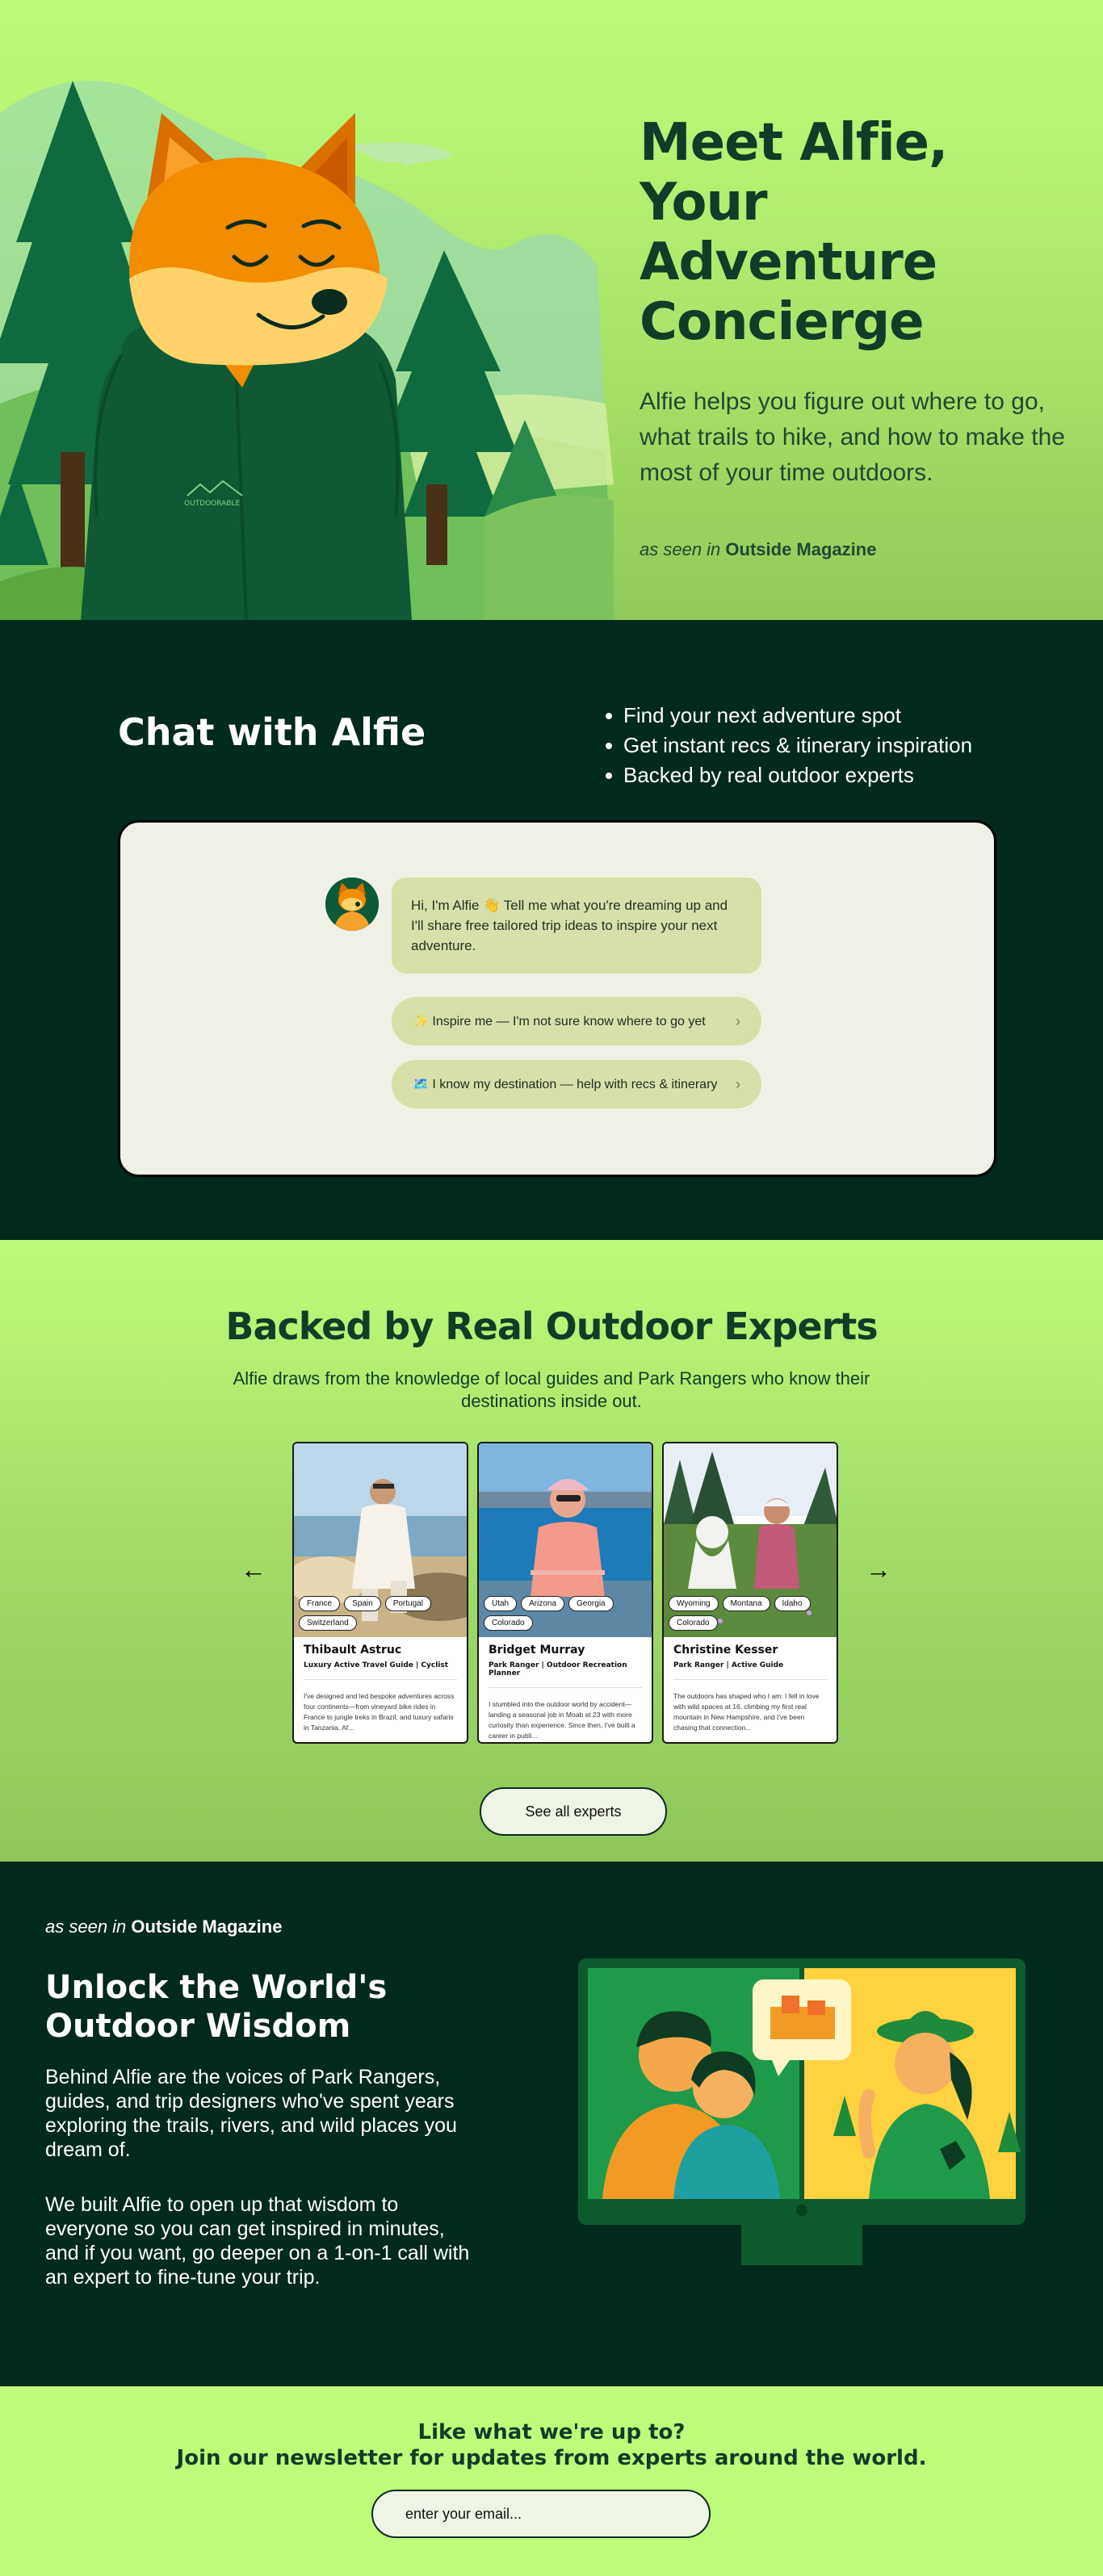 This screenshot has width=1103, height=2576. I want to click on expert-name: Christine Kesser, so click(725, 1650).